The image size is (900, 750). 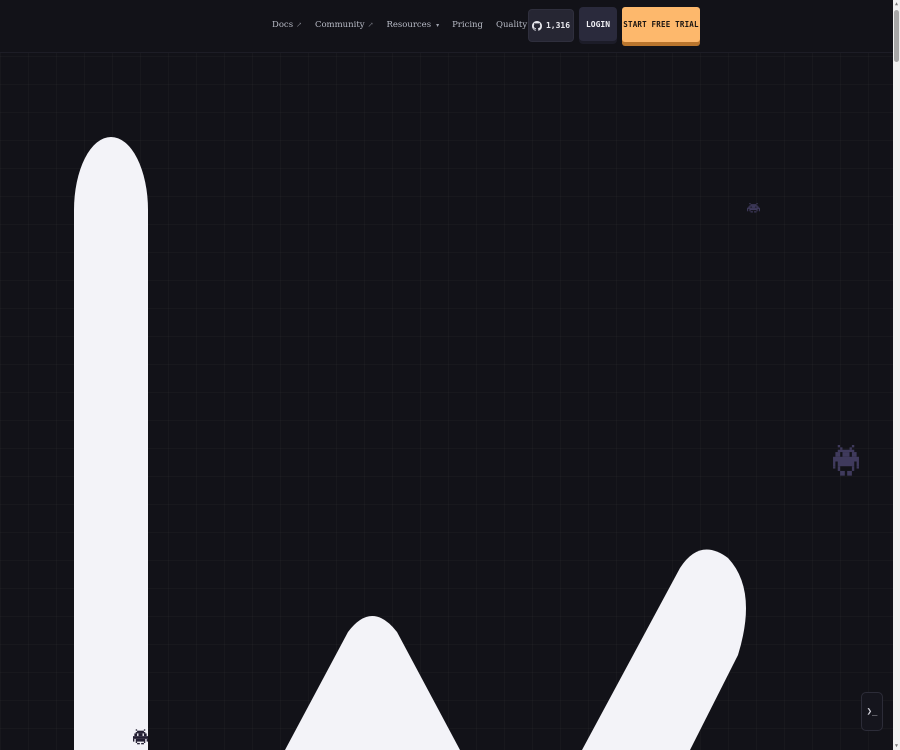 I want to click on github-stars-button: 1,316, so click(x=551, y=25).